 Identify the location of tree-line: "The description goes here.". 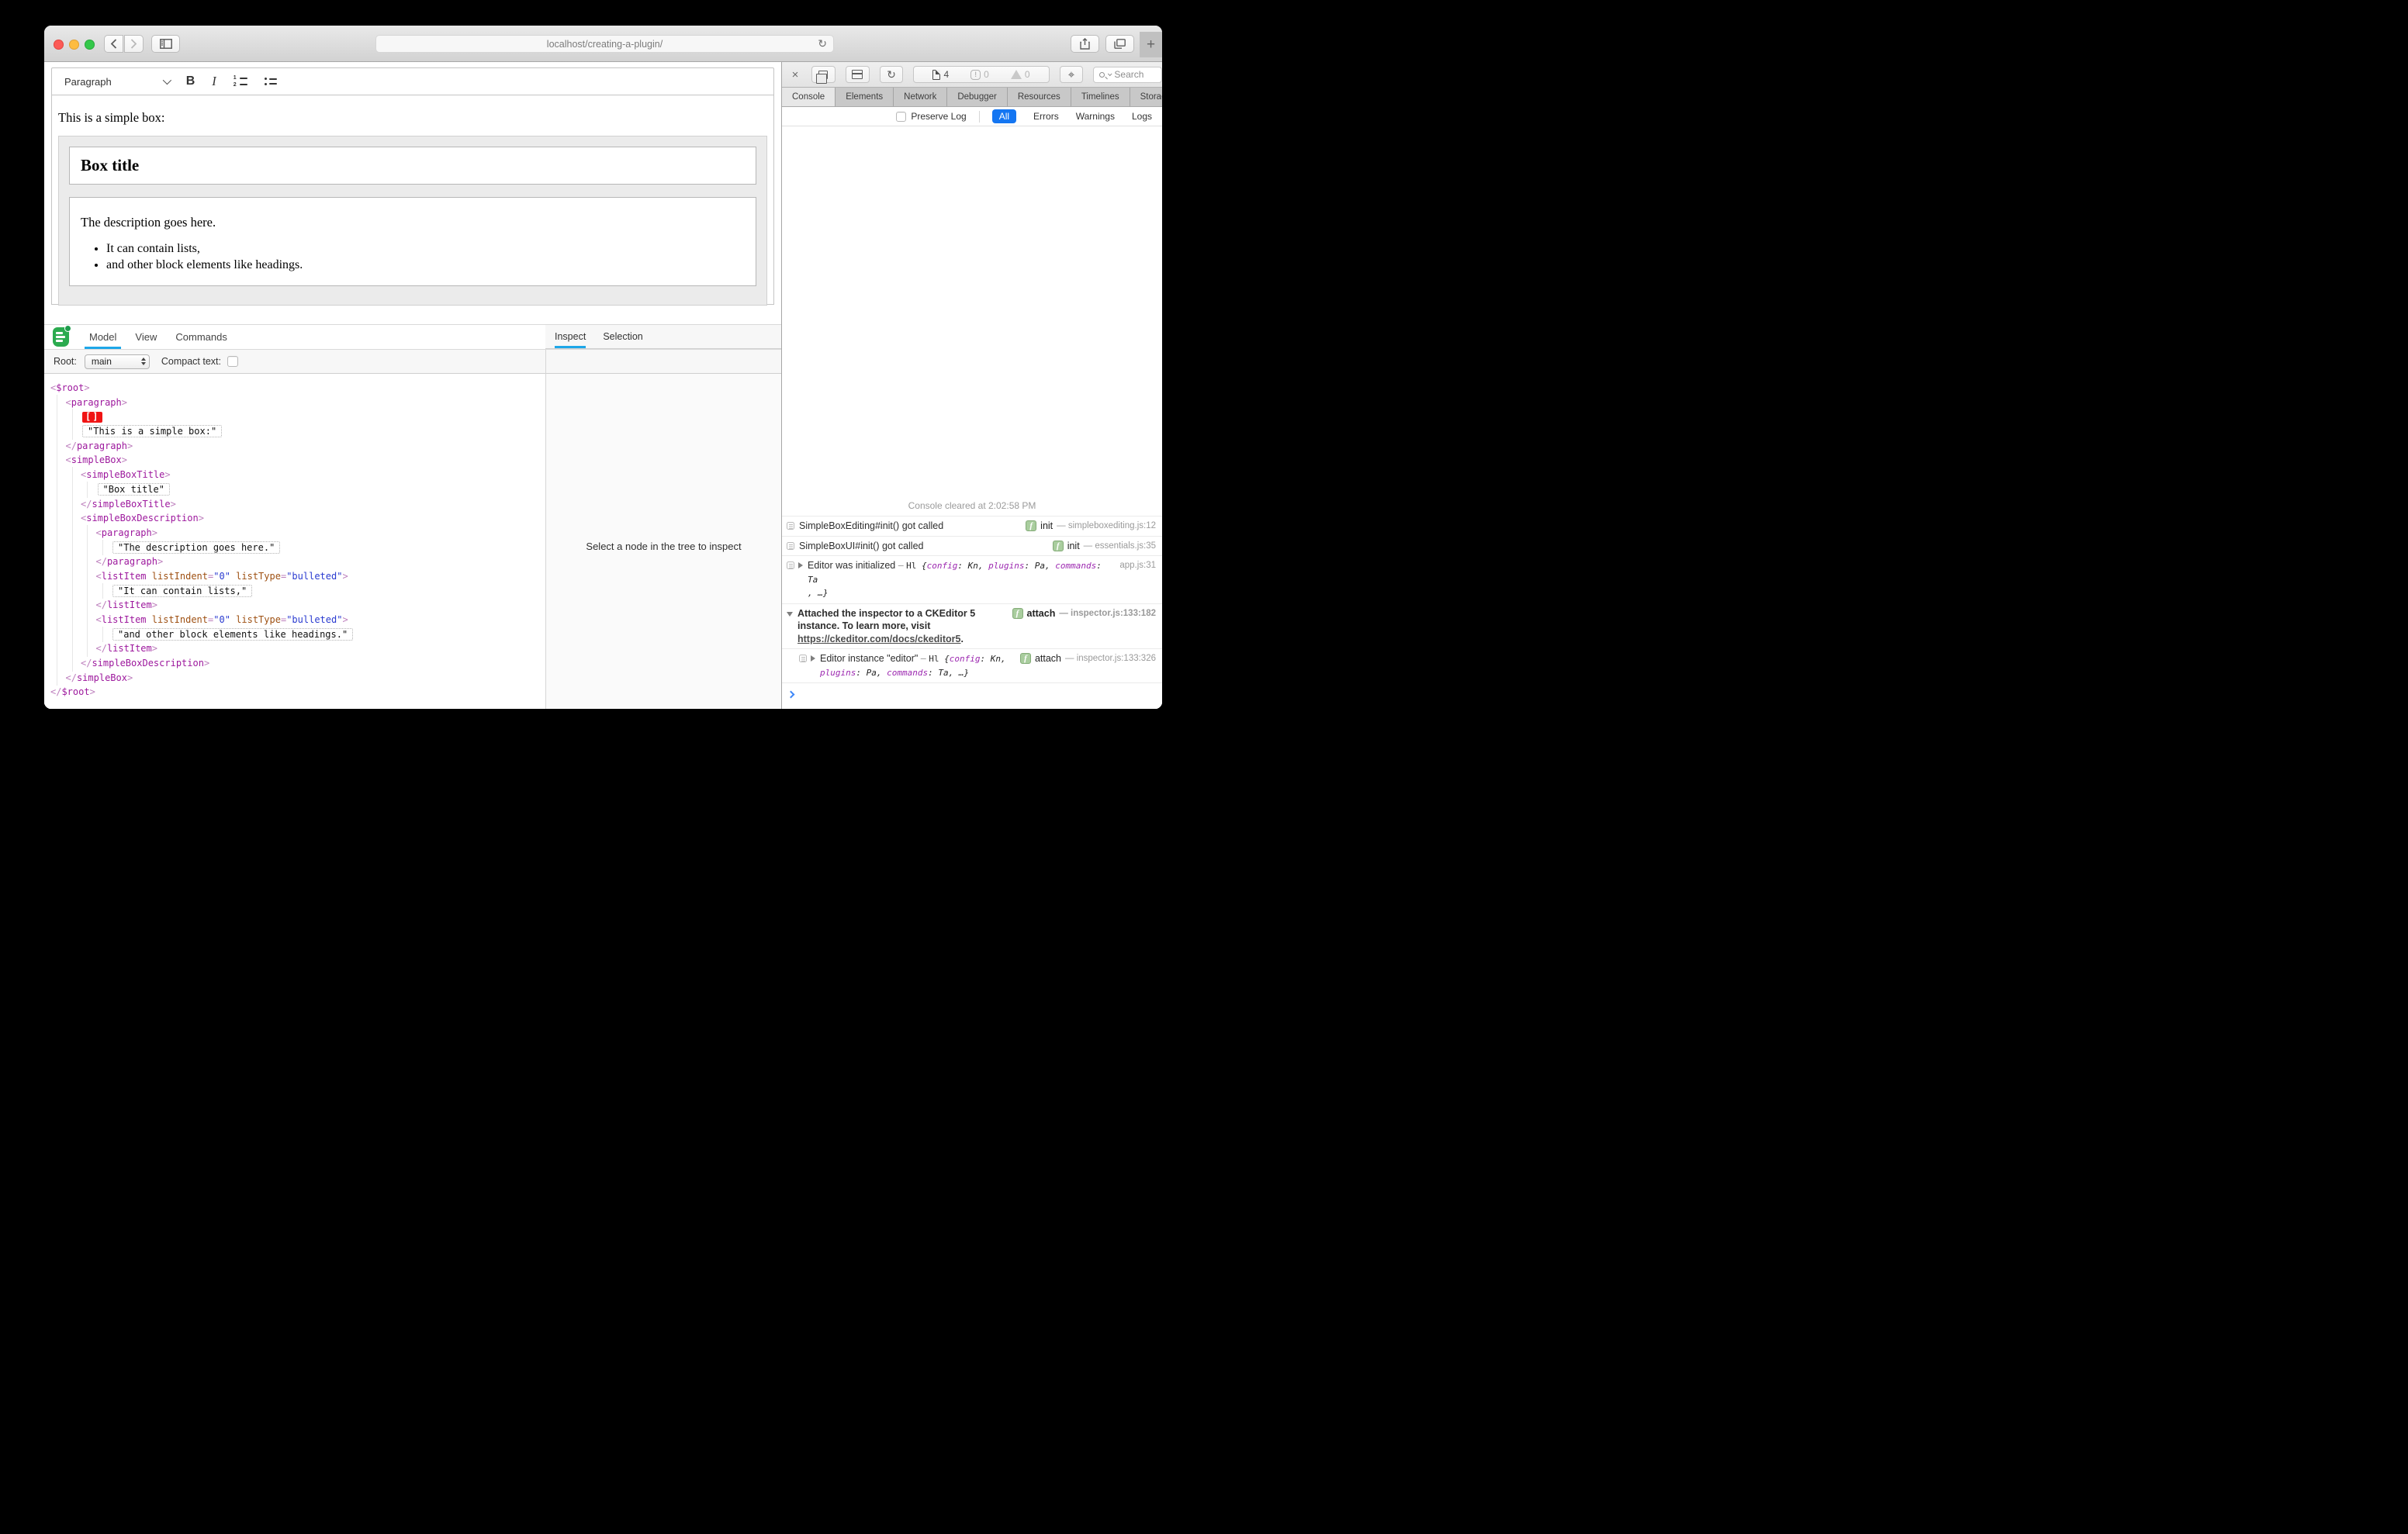
(297, 547).